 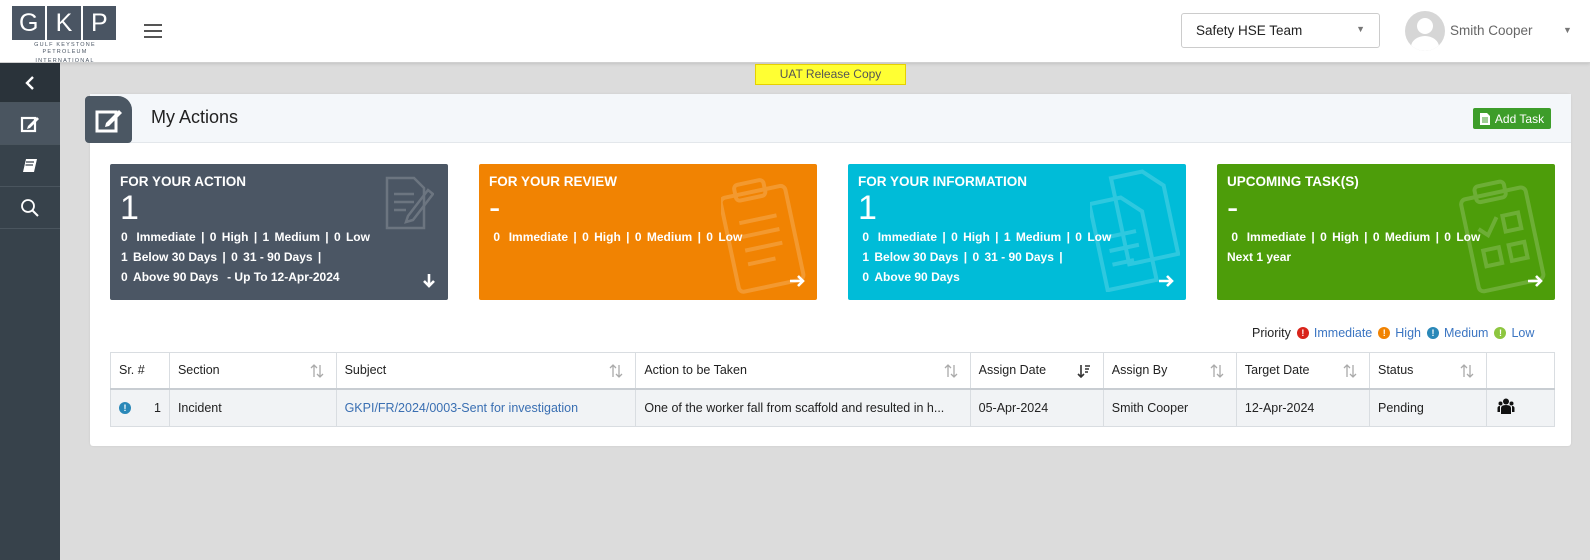 I want to click on chevron-left-icon, so click(x=29, y=82).